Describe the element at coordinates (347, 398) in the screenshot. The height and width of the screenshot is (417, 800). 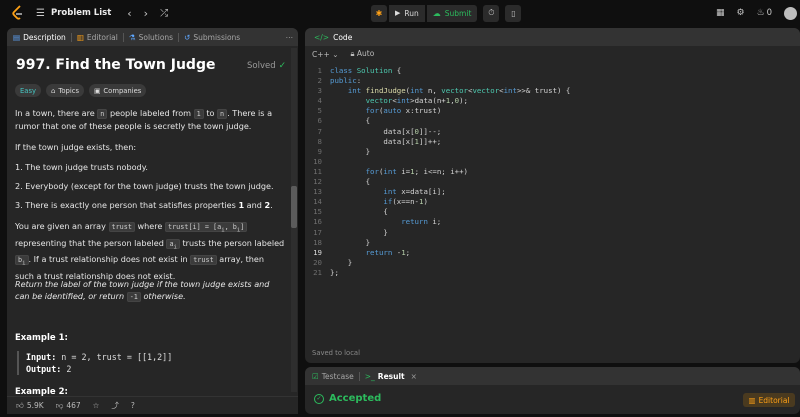
I see `accepted-status: ✓ Accepted` at that location.